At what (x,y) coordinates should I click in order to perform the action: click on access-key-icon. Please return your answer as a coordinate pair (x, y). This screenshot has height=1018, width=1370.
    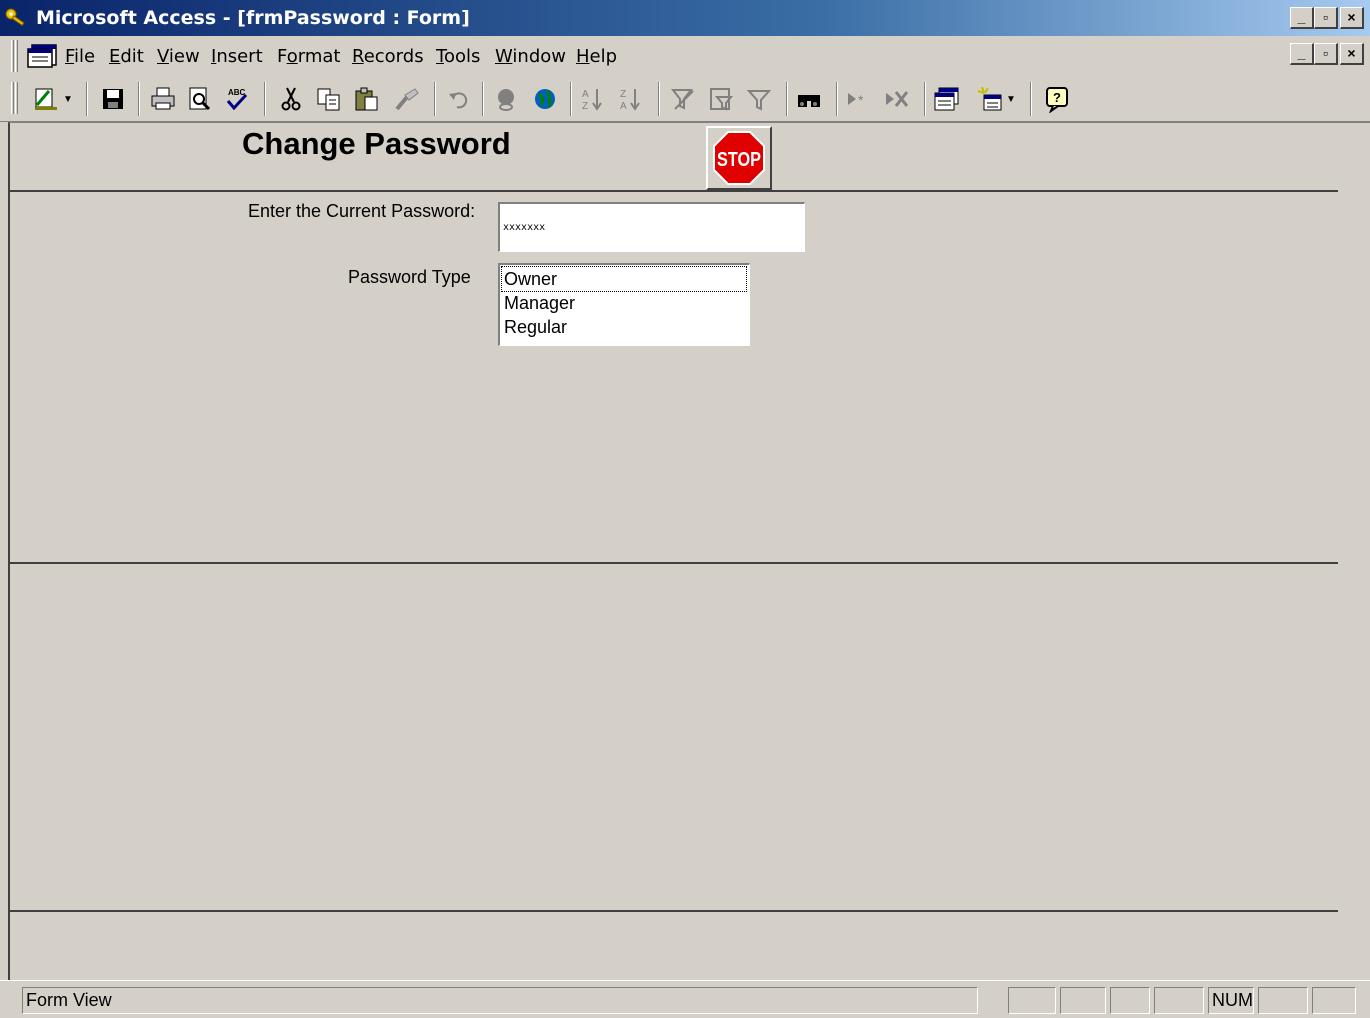
    Looking at the image, I should click on (16, 18).